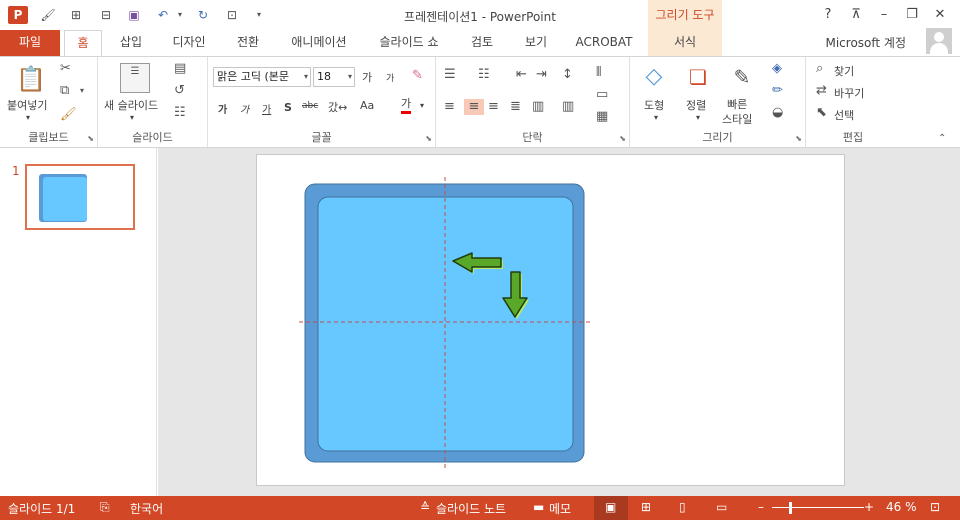 Image resolution: width=960 pixels, height=520 pixels. What do you see at coordinates (132, 117) in the screenshot?
I see `new-slide-dropdown-icon: ▾` at bounding box center [132, 117].